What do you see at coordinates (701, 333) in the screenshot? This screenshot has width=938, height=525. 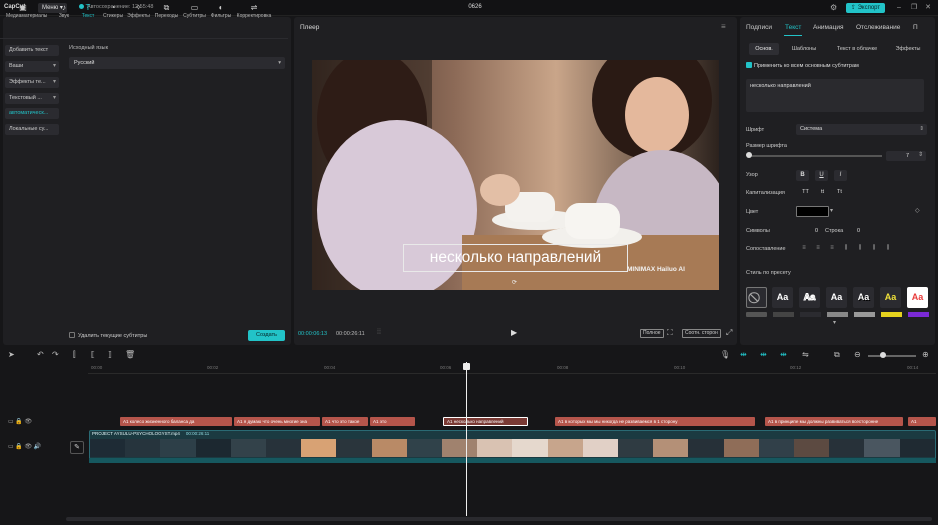 I see `aspect-ratio-button: Соотн. сторон` at bounding box center [701, 333].